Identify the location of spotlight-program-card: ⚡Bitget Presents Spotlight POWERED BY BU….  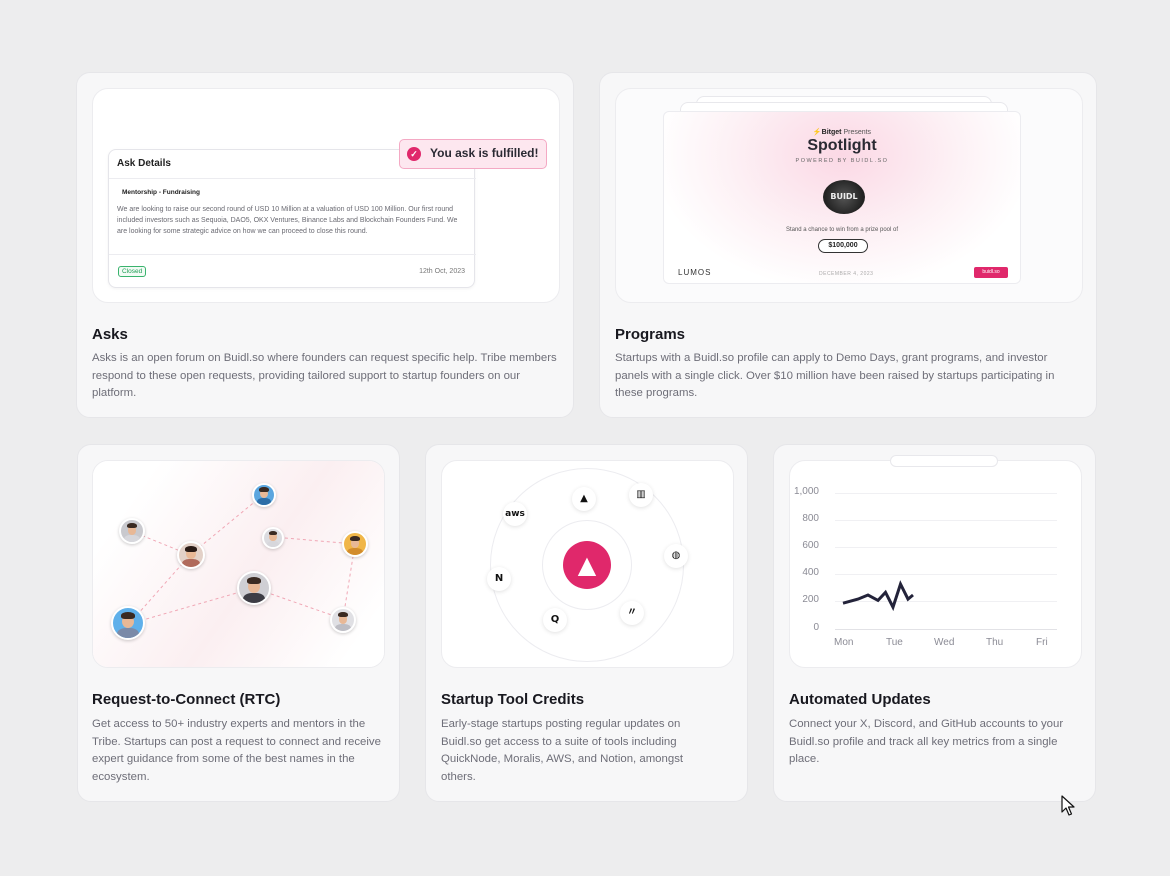
(842, 197).